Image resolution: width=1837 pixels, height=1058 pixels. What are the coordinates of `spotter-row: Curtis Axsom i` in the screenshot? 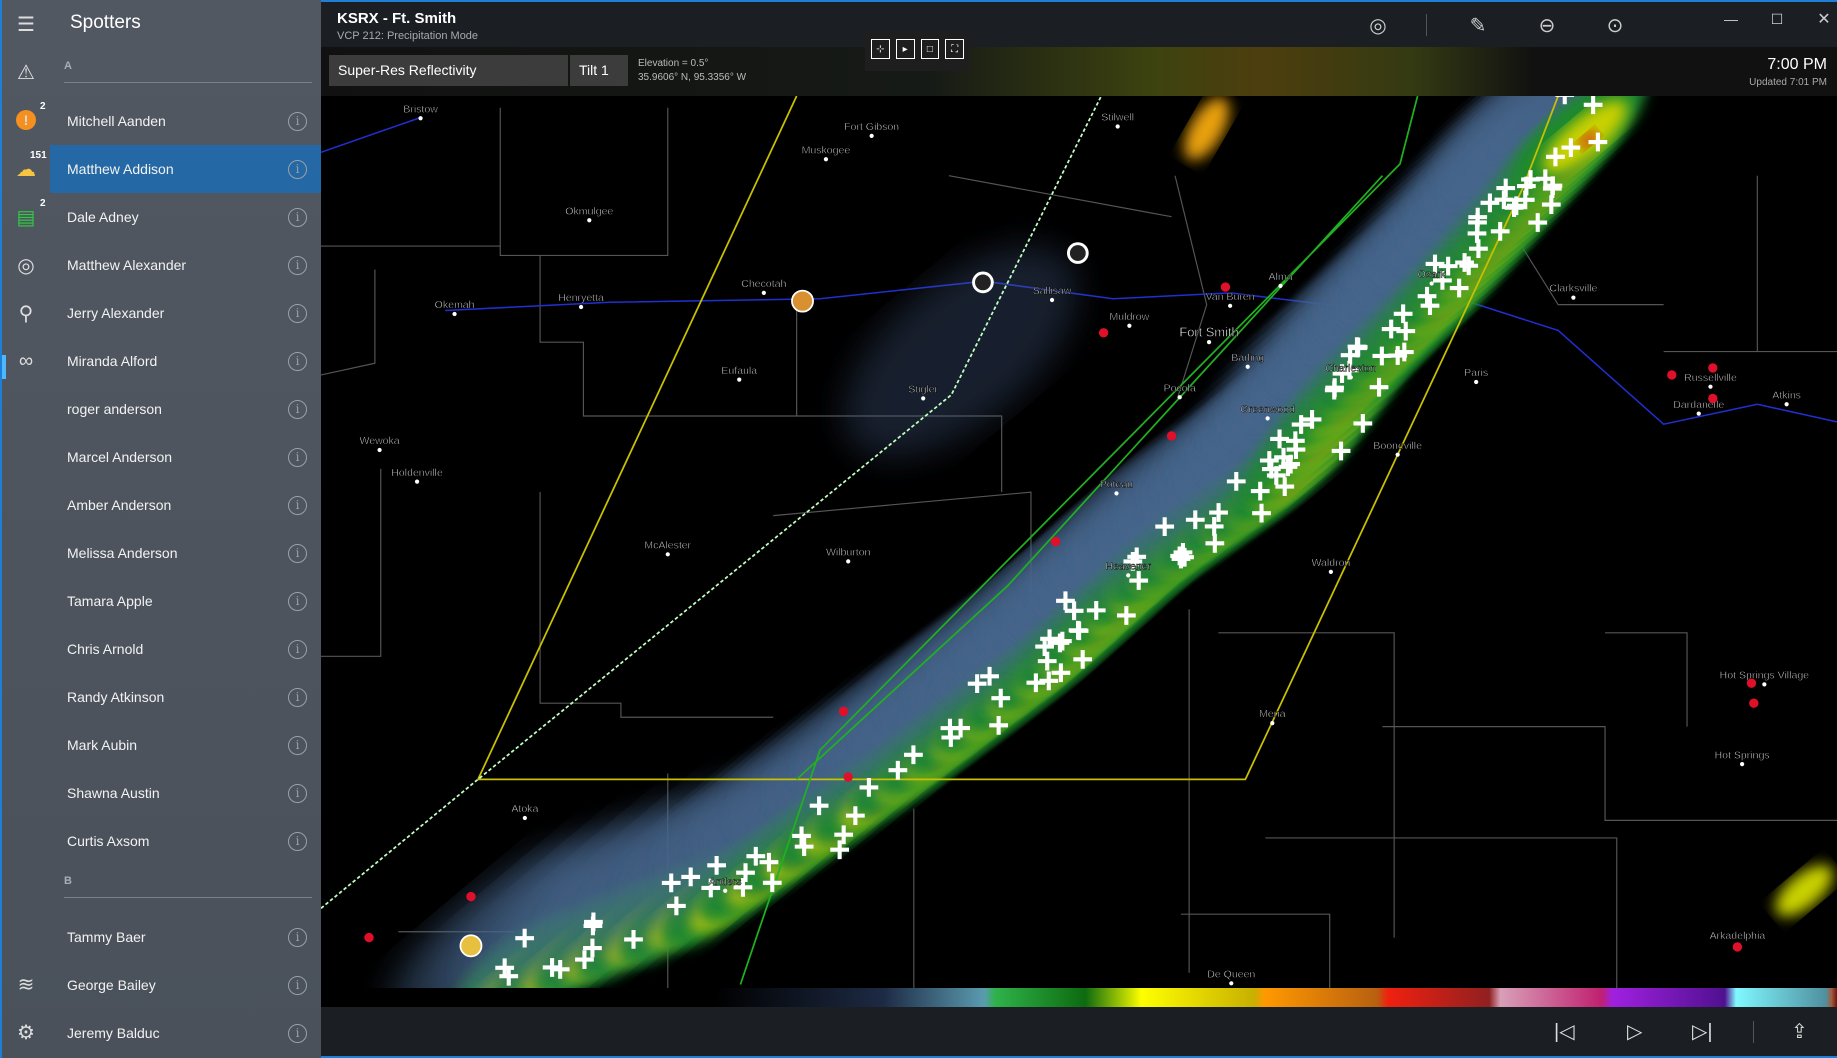 It's located at (186, 841).